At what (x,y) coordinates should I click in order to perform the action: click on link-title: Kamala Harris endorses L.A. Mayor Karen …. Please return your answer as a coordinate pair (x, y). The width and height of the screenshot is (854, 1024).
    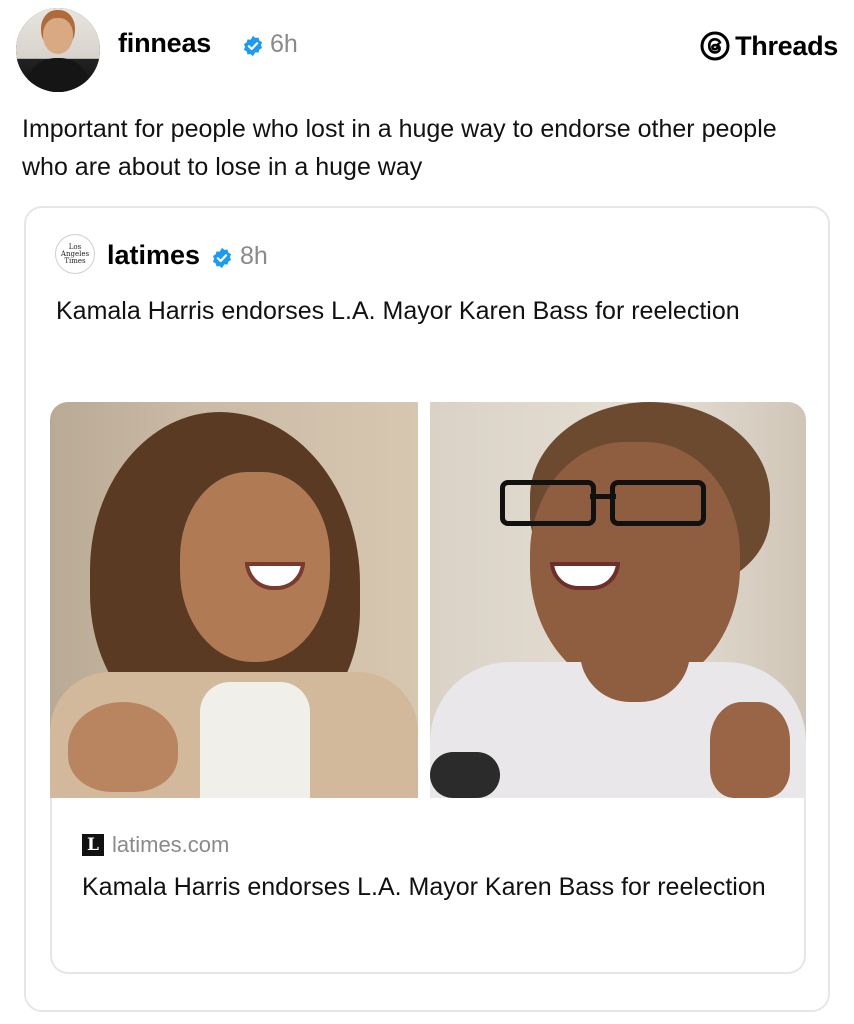
    Looking at the image, I should click on (432, 887).